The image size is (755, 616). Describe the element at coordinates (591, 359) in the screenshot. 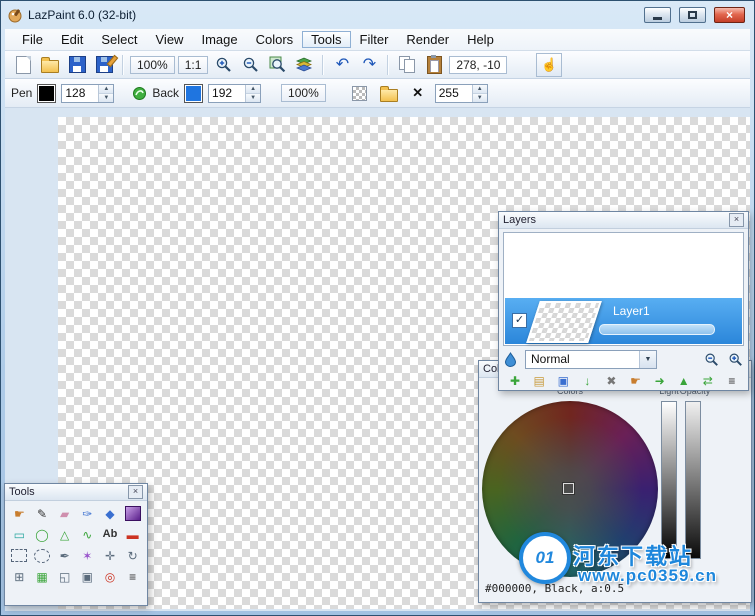

I see `blend-mode-select: Normal ▼` at that location.